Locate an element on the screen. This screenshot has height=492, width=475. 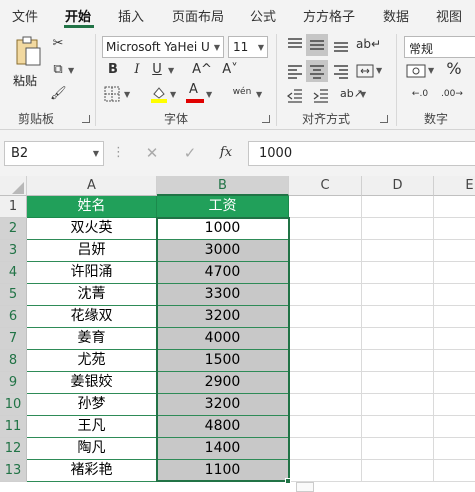
copy-dropdown-icon: ▼ is located at coordinates (71, 70).